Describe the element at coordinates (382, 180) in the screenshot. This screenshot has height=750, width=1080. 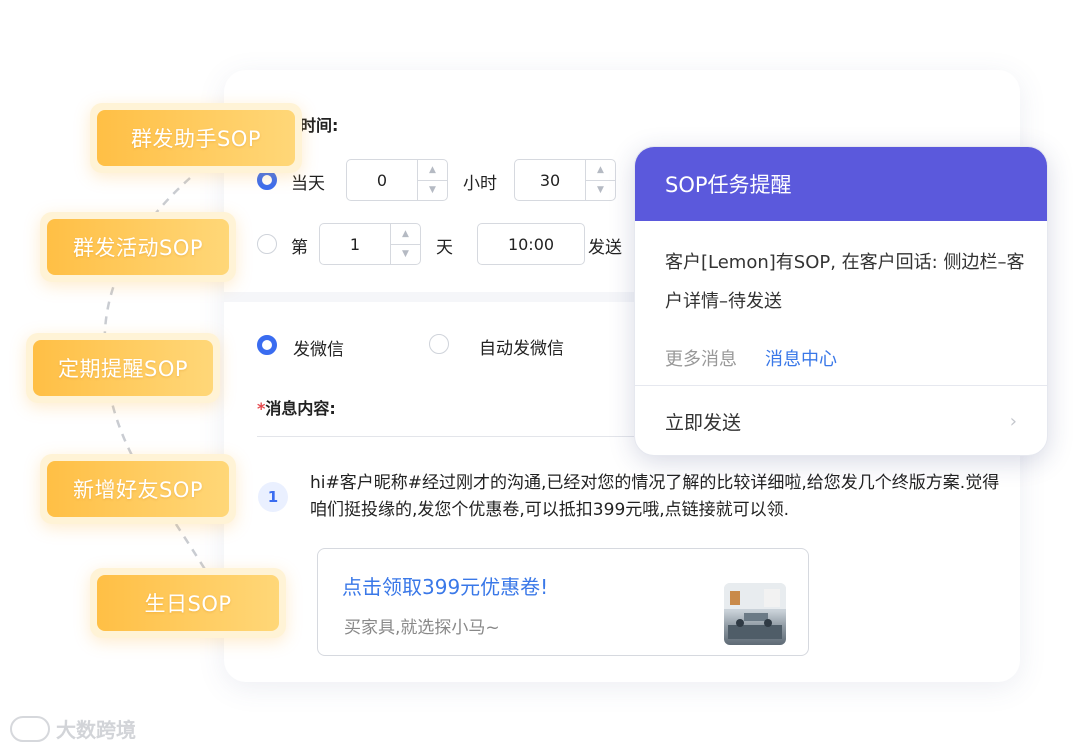
I see `hours-value: 0` at that location.